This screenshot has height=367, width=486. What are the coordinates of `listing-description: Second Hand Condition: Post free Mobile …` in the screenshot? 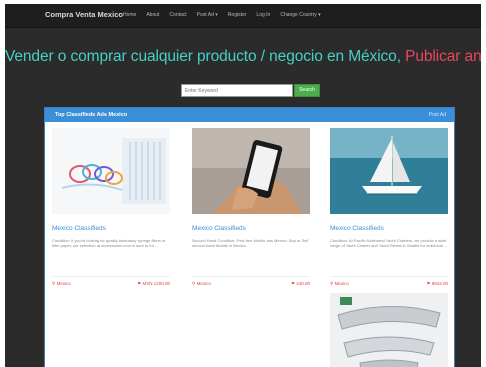 It's located at (250, 243).